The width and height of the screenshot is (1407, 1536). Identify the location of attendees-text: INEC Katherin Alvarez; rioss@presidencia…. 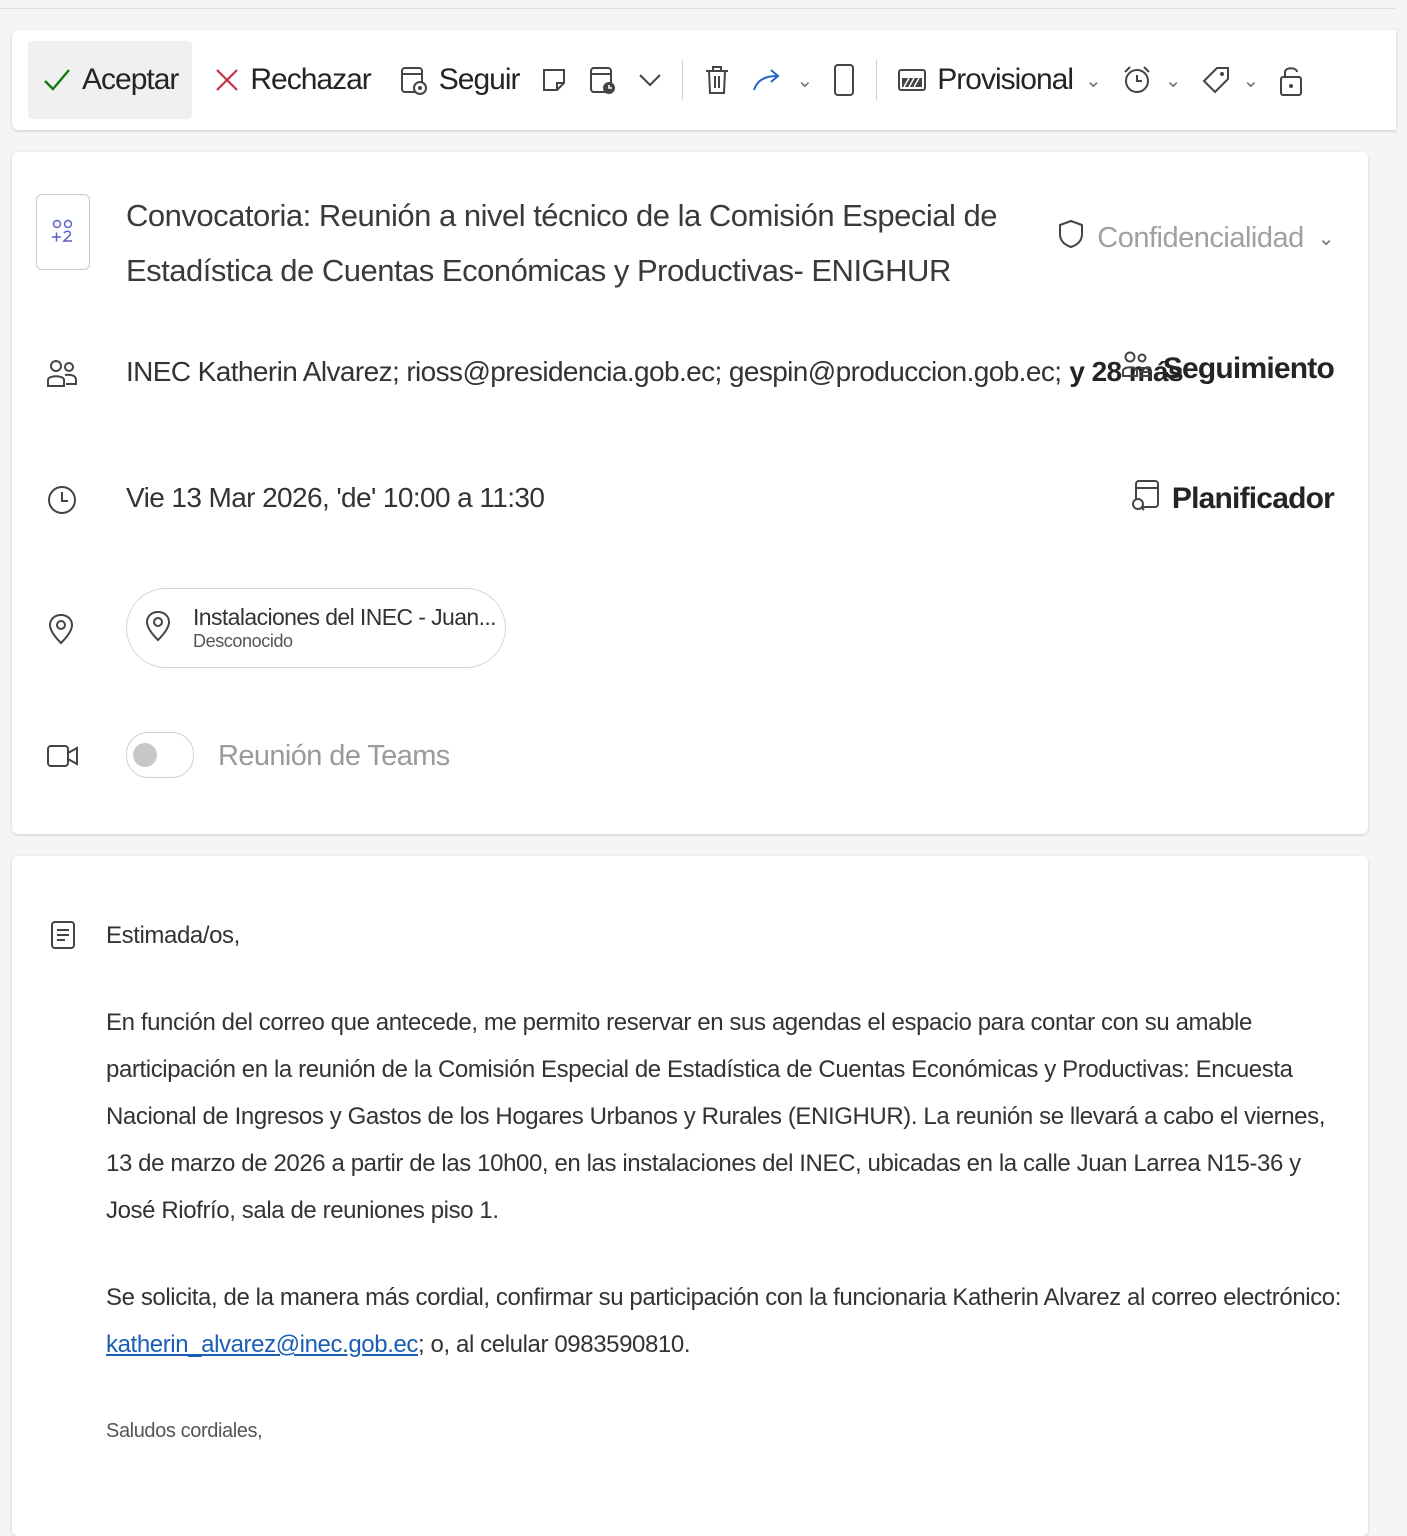
(594, 371).